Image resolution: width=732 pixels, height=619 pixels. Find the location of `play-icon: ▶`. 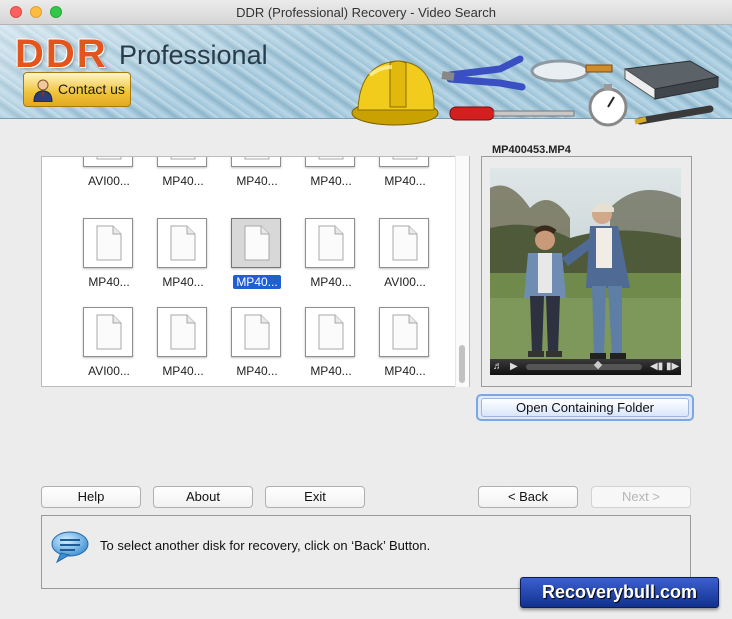

play-icon: ▶ is located at coordinates (514, 367).